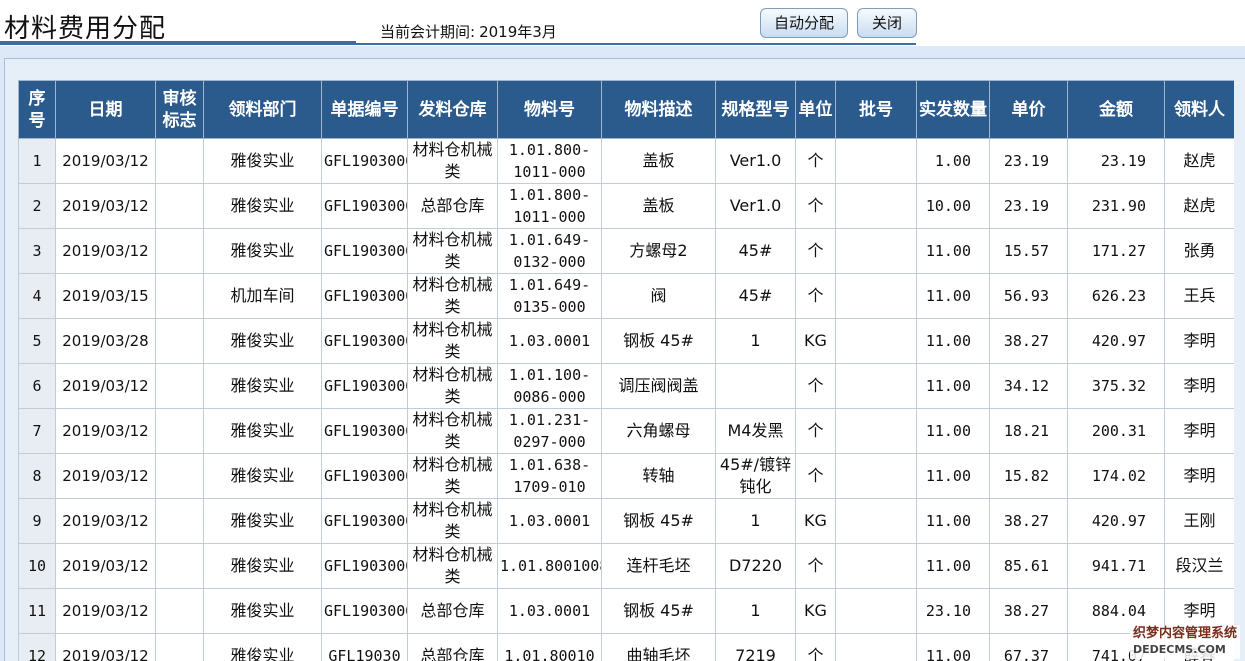 The width and height of the screenshot is (1245, 661). Describe the element at coordinates (1199, 566) in the screenshot. I see `cell-receiver: 段汉兰` at that location.